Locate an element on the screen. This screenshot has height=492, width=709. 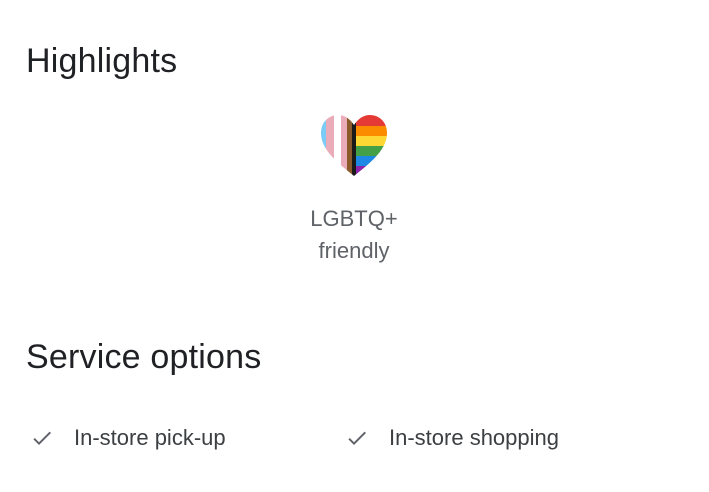
service-option-label: In-store pick-up is located at coordinates (150, 437).